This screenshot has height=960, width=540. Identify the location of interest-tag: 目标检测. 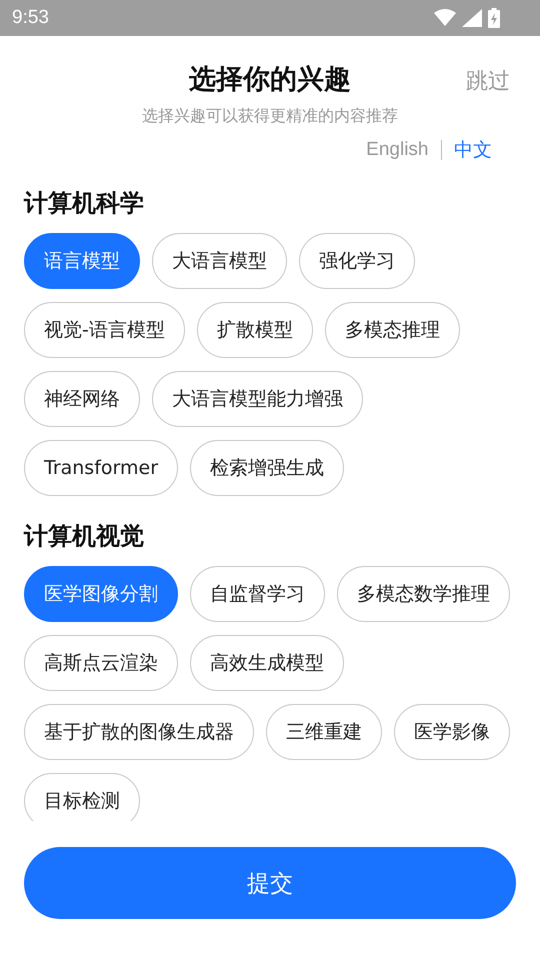
(82, 797).